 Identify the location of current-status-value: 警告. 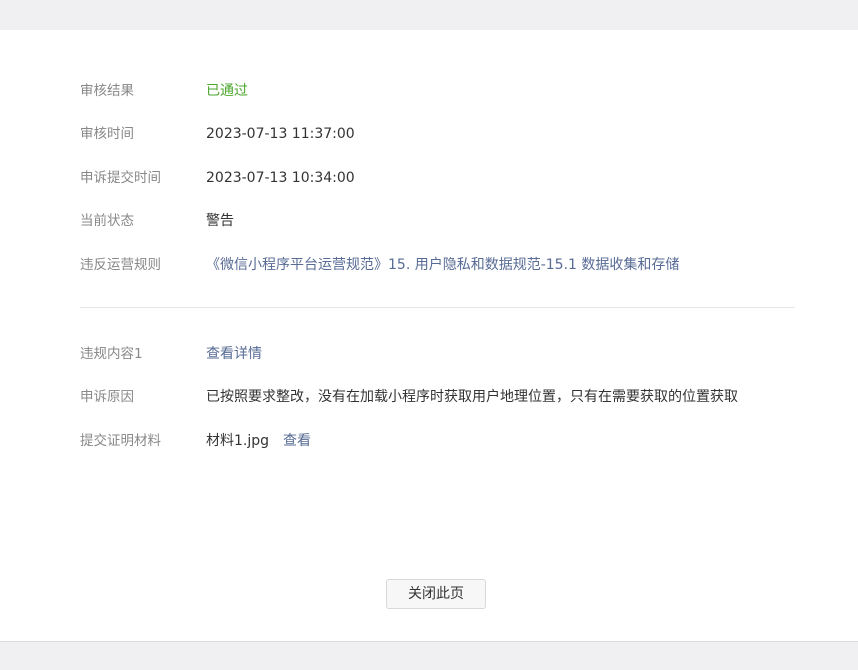
(220, 221).